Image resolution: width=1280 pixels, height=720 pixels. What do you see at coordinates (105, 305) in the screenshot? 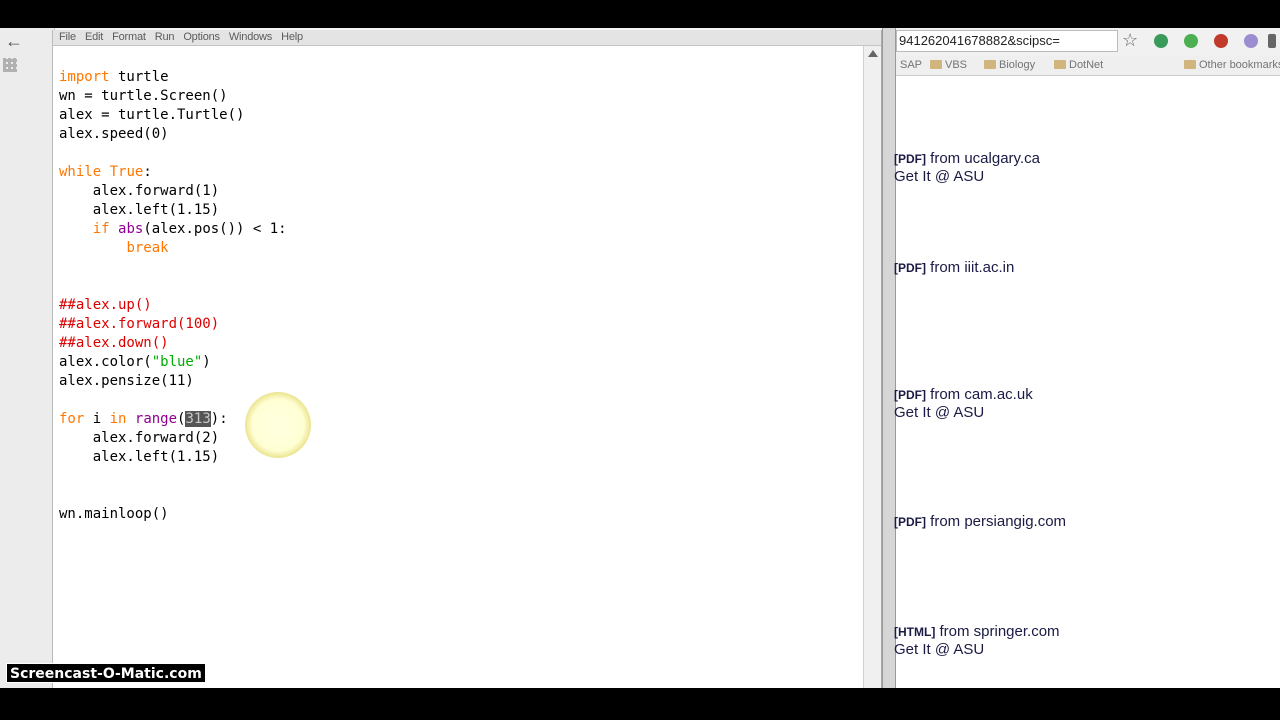
I see `code-line-comment: ##alex.up()` at bounding box center [105, 305].